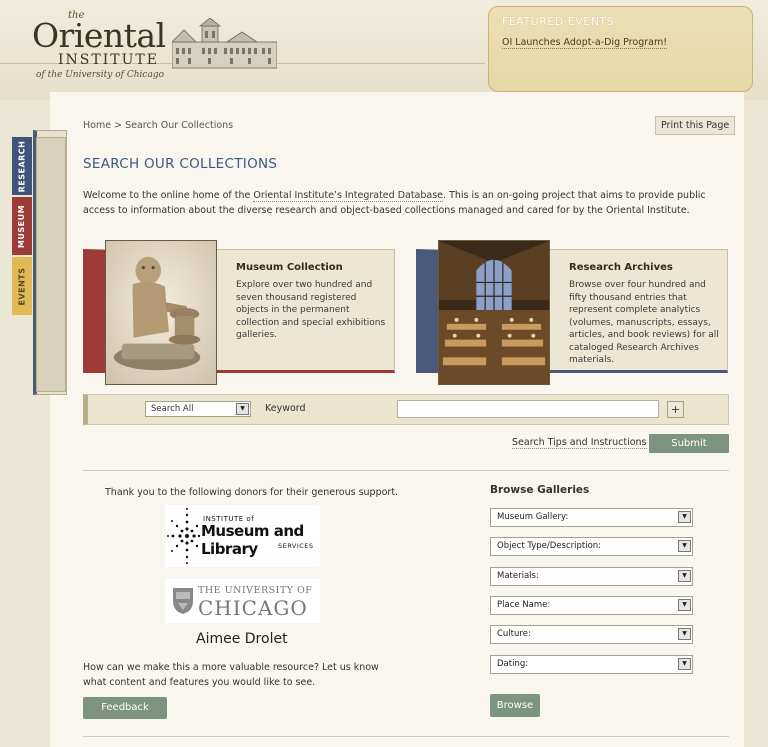  I want to click on museum-collection-title: Museum Collection, so click(289, 267).